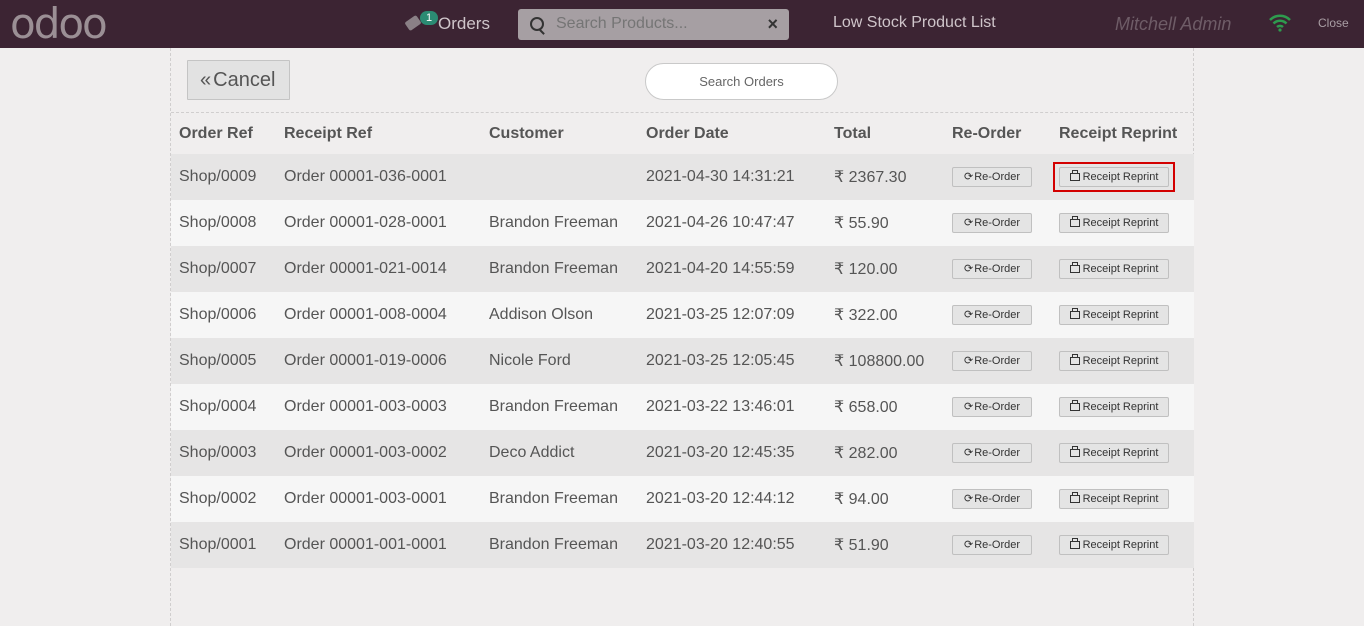 This screenshot has height=626, width=1364. I want to click on total-value: 2367.30, so click(877, 177).